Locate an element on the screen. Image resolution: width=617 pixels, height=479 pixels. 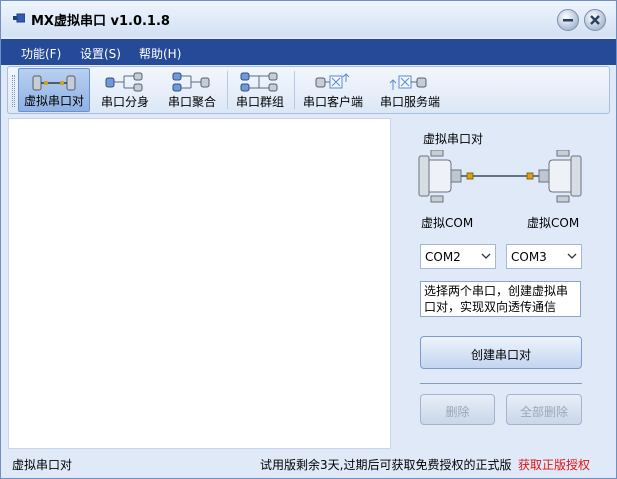
tool-label: 串口客户端 is located at coordinates (332, 102).